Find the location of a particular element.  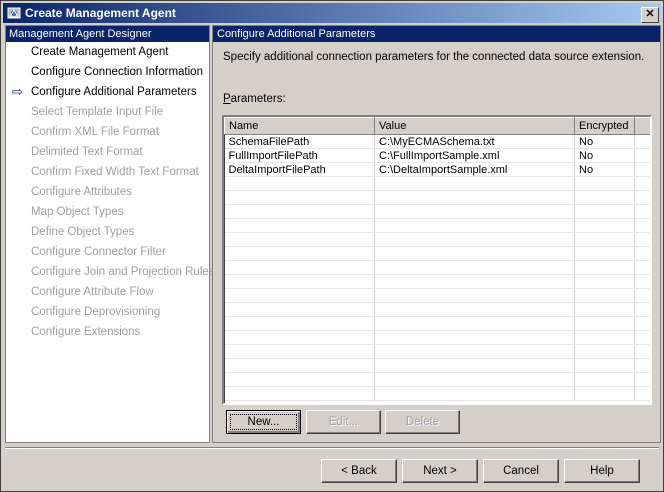

step-item: Configure Connection Information is located at coordinates (107, 72).